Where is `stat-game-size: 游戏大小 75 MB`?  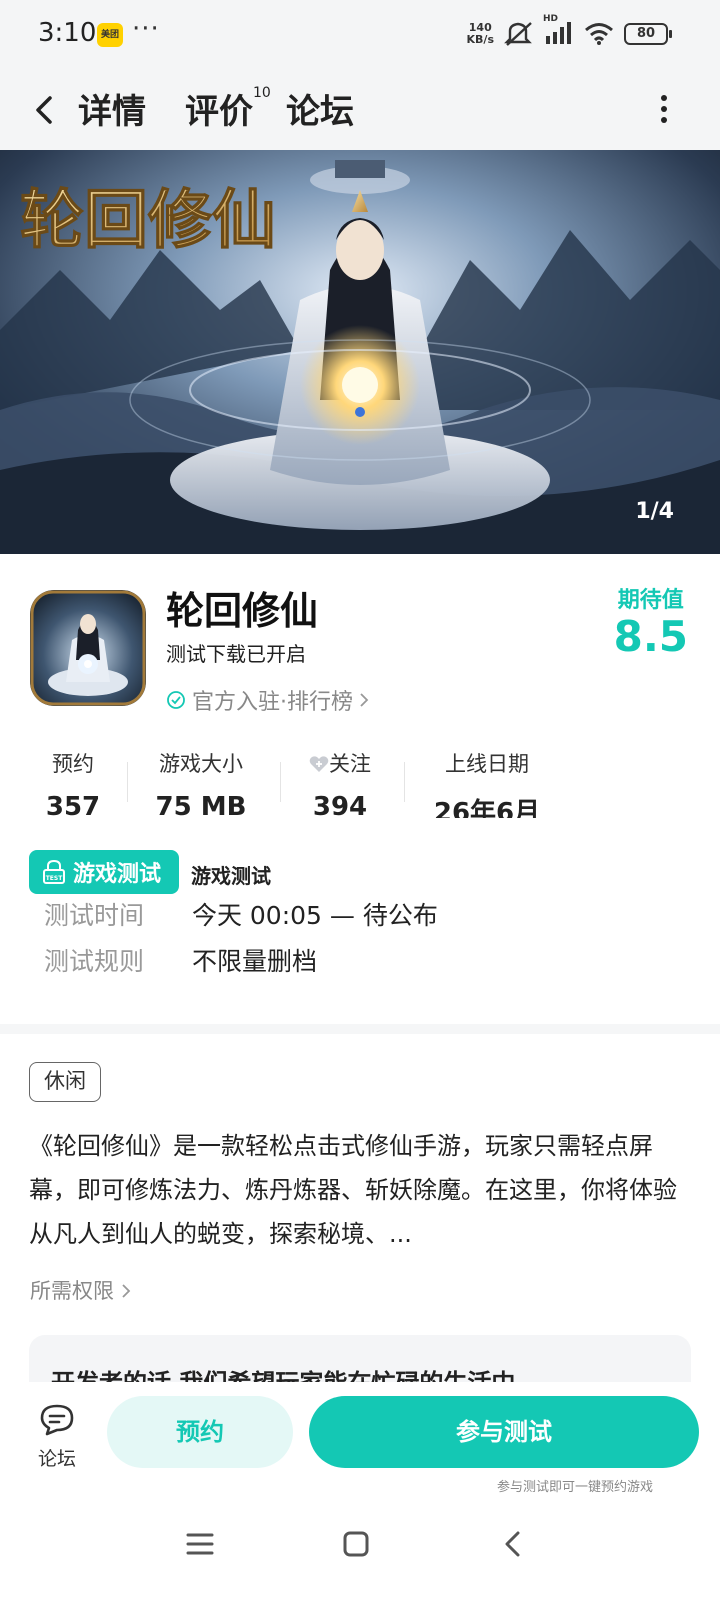
stat-game-size: 游戏大小 75 MB is located at coordinates (201, 783).